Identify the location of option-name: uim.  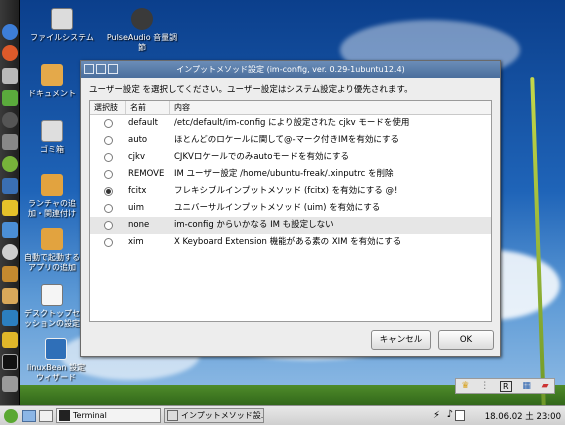
(136, 208).